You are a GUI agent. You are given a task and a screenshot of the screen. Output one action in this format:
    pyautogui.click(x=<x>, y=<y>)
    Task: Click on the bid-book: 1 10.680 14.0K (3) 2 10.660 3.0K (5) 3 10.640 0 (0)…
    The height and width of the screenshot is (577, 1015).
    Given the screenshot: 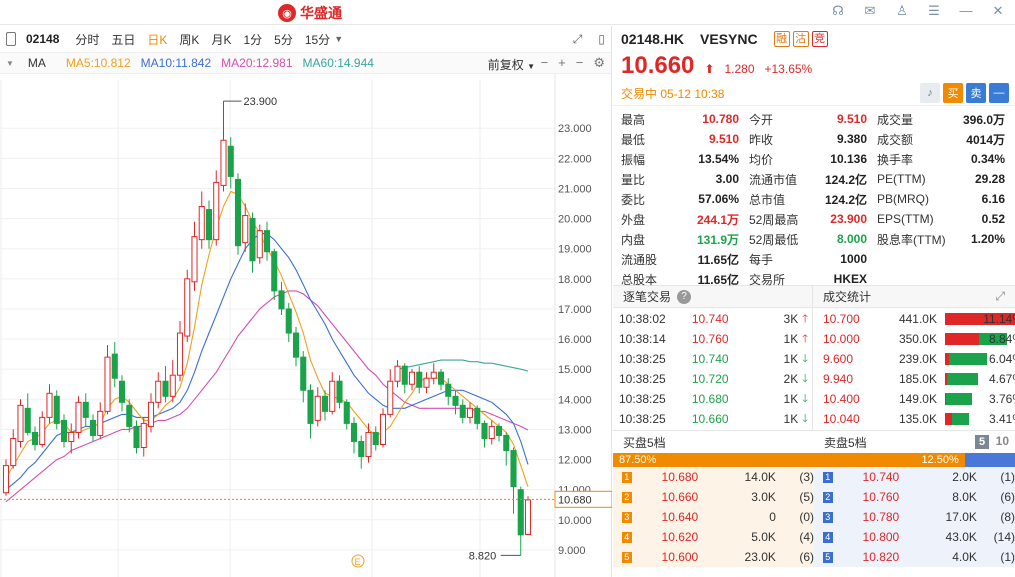 What is the action you would take?
    pyautogui.click(x=713, y=517)
    